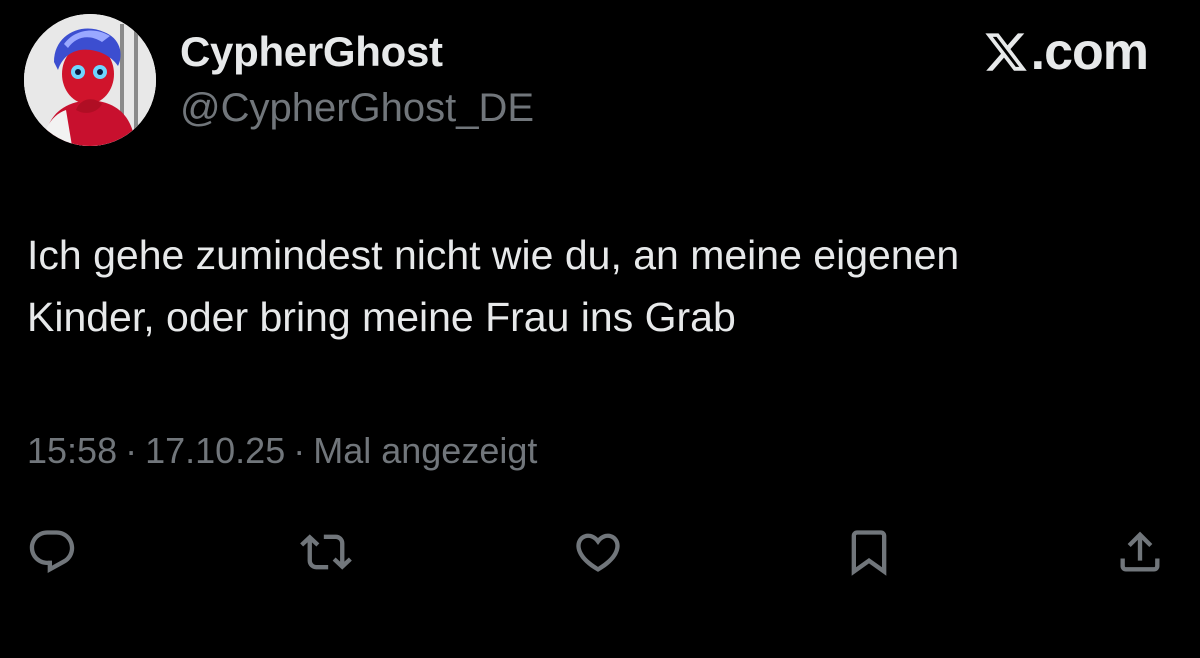 This screenshot has width=1200, height=658. Describe the element at coordinates (1006, 52) in the screenshot. I see `x-logo-icon` at that location.